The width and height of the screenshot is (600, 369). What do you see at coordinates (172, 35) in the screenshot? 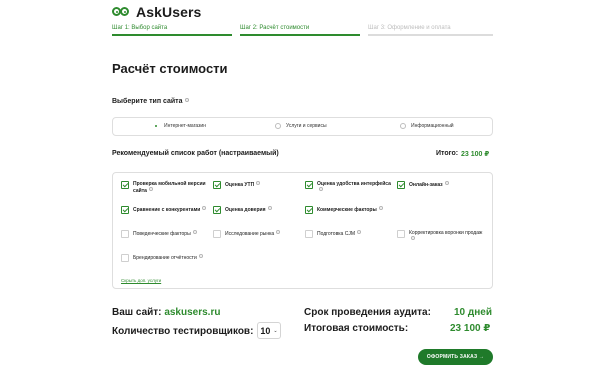
I see `step-1-bar` at bounding box center [172, 35].